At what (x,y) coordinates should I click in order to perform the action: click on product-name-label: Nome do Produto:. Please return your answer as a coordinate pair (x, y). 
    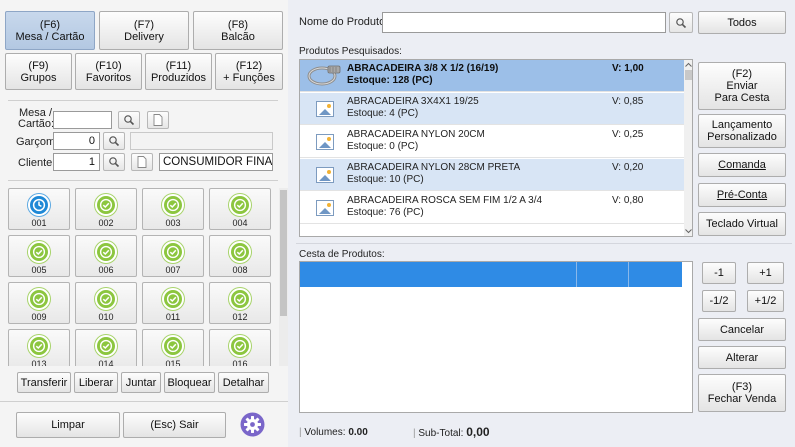
    Looking at the image, I should click on (344, 22).